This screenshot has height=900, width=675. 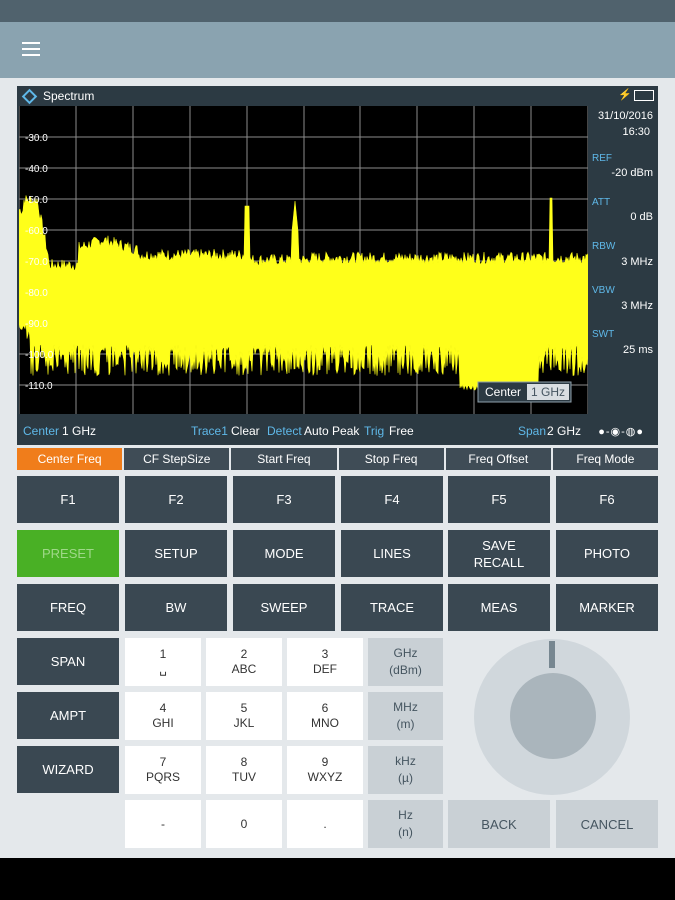 I want to click on unit-key-hz: Hz (n), so click(x=405, y=824).